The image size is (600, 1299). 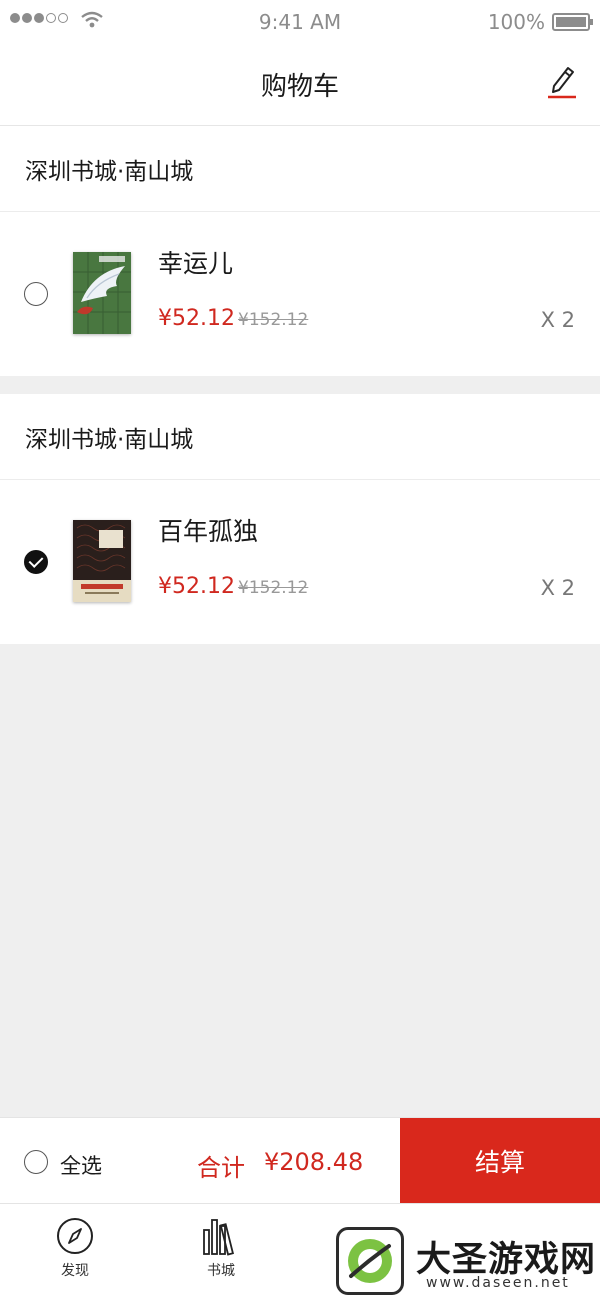 I want to click on cart-item: 幸运儿 ¥52.12 ¥152.12 X 2, so click(x=300, y=294).